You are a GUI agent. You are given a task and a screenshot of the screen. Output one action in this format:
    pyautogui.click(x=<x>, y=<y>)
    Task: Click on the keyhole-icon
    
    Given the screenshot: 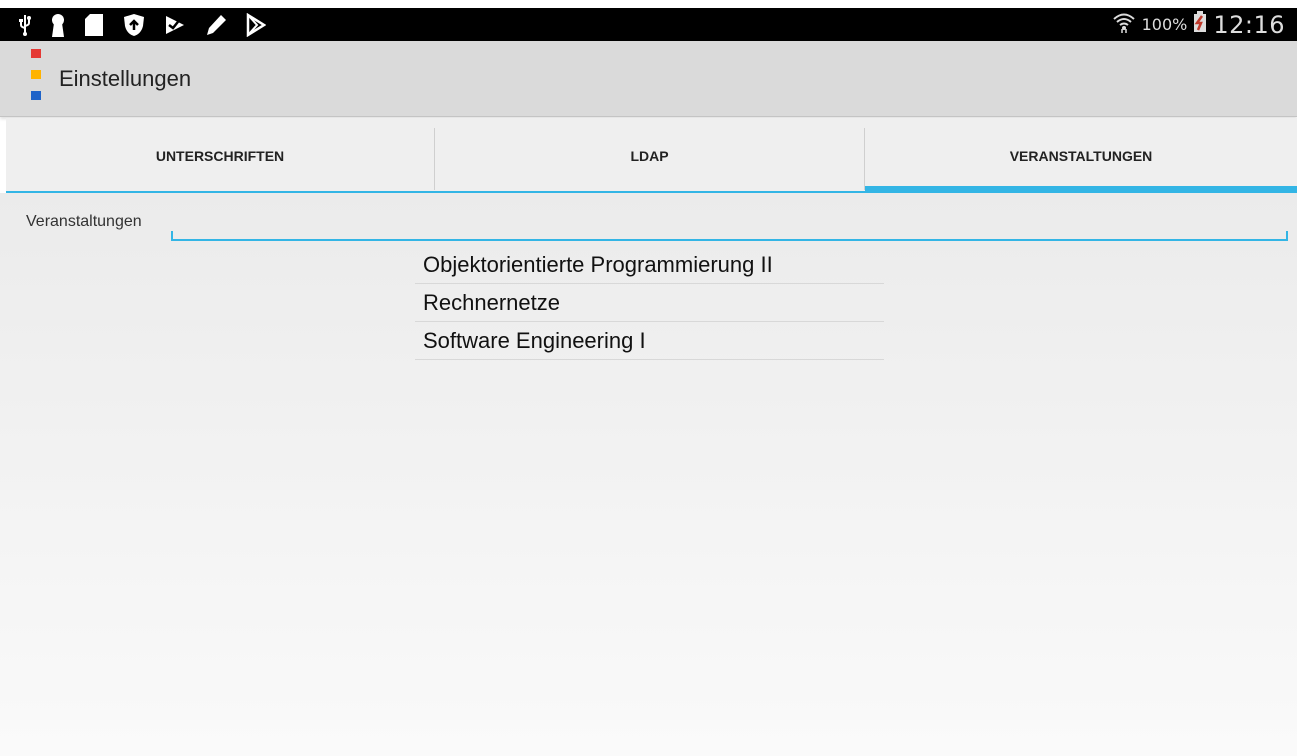 What is the action you would take?
    pyautogui.click(x=58, y=25)
    